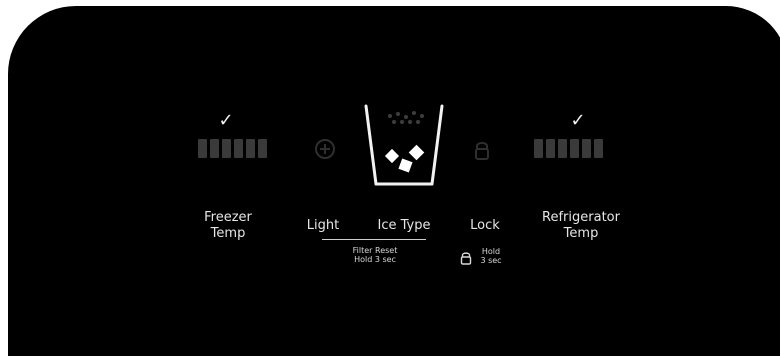 This screenshot has height=356, width=780. I want to click on light-label: Light, so click(323, 225).